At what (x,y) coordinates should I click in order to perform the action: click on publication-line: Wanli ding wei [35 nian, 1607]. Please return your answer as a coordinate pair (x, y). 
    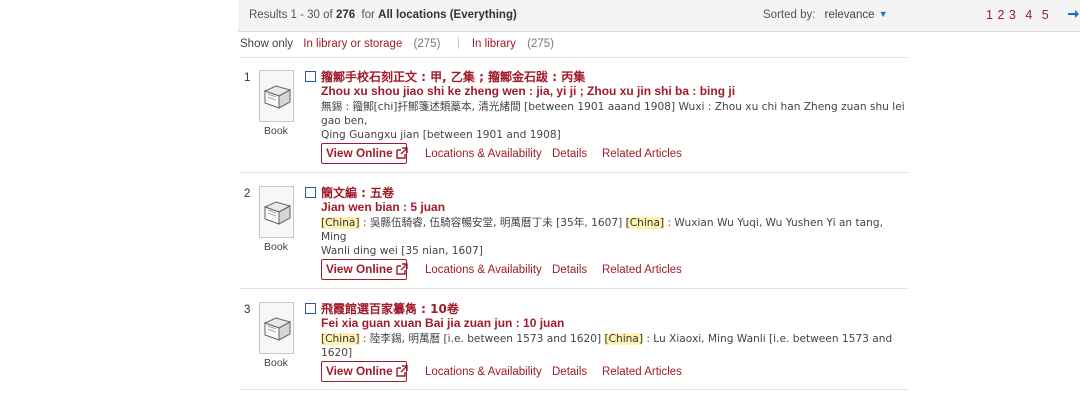
    Looking at the image, I should click on (402, 251).